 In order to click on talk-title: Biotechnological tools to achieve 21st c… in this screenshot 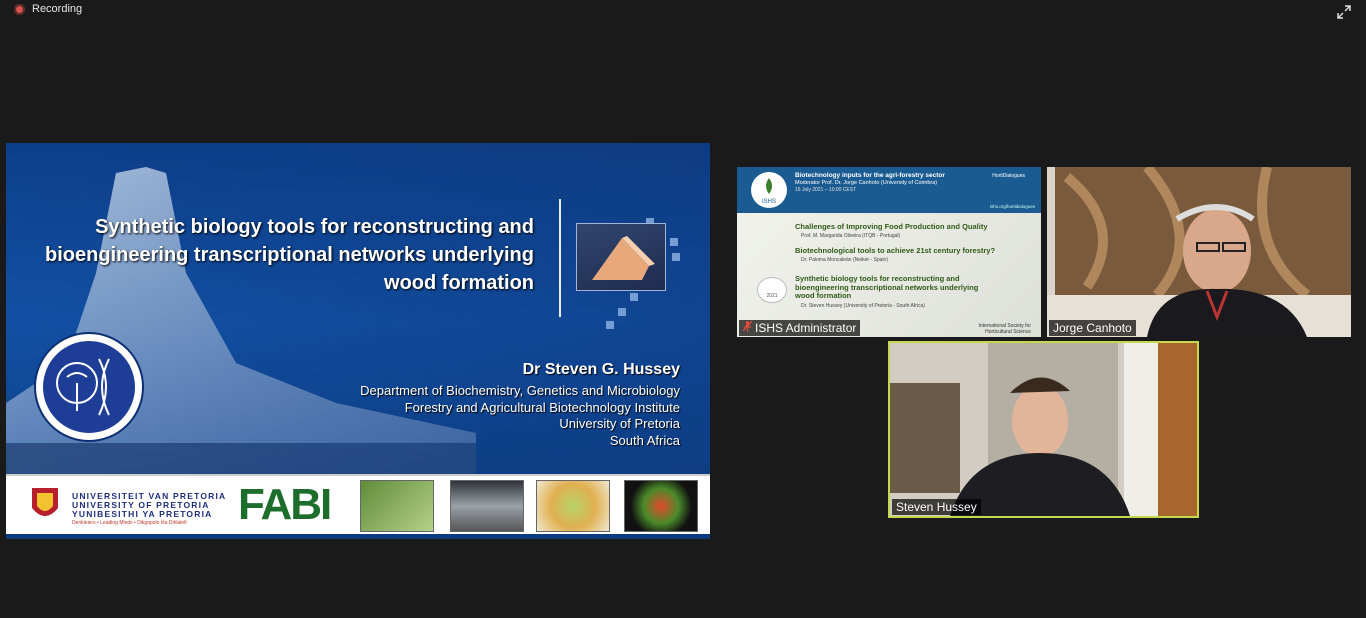, I will do `click(895, 250)`.